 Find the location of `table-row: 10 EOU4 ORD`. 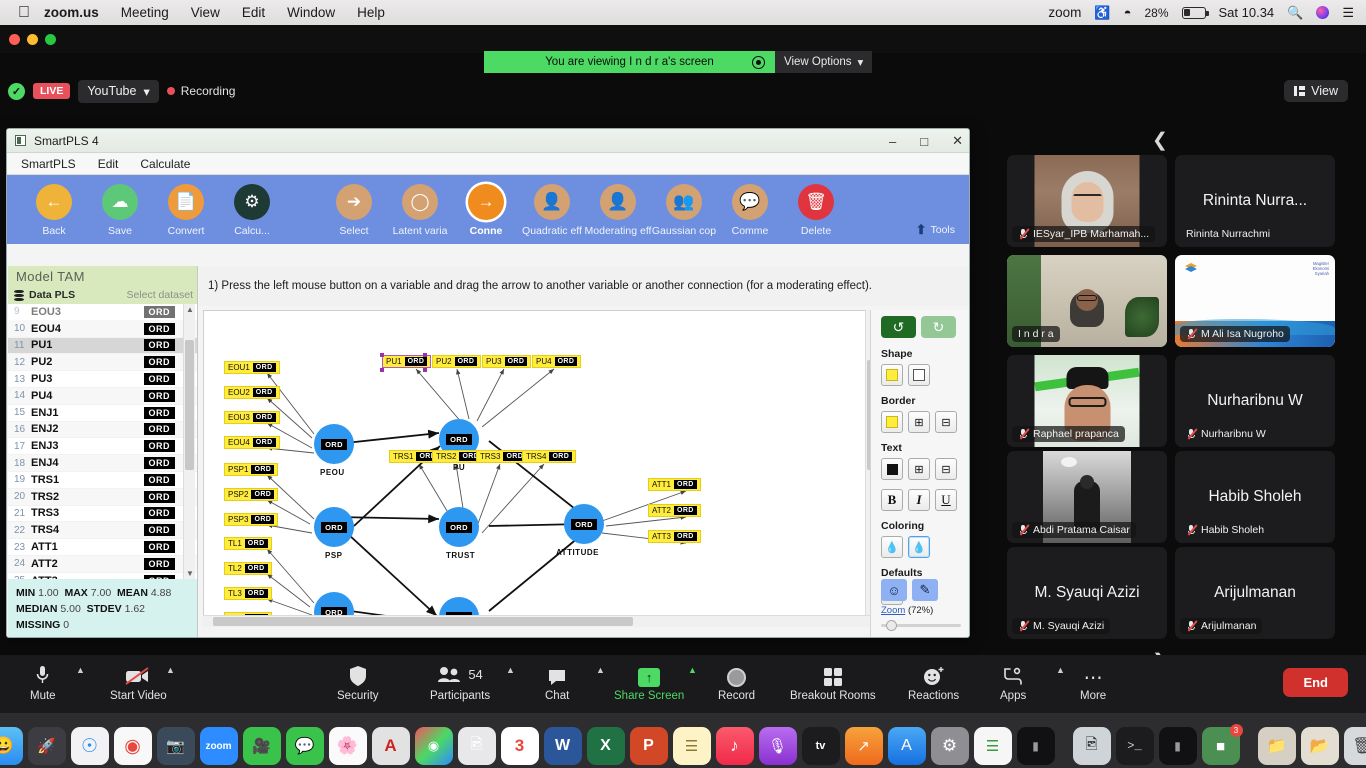

table-row: 10 EOU4 ORD is located at coordinates (102, 329).